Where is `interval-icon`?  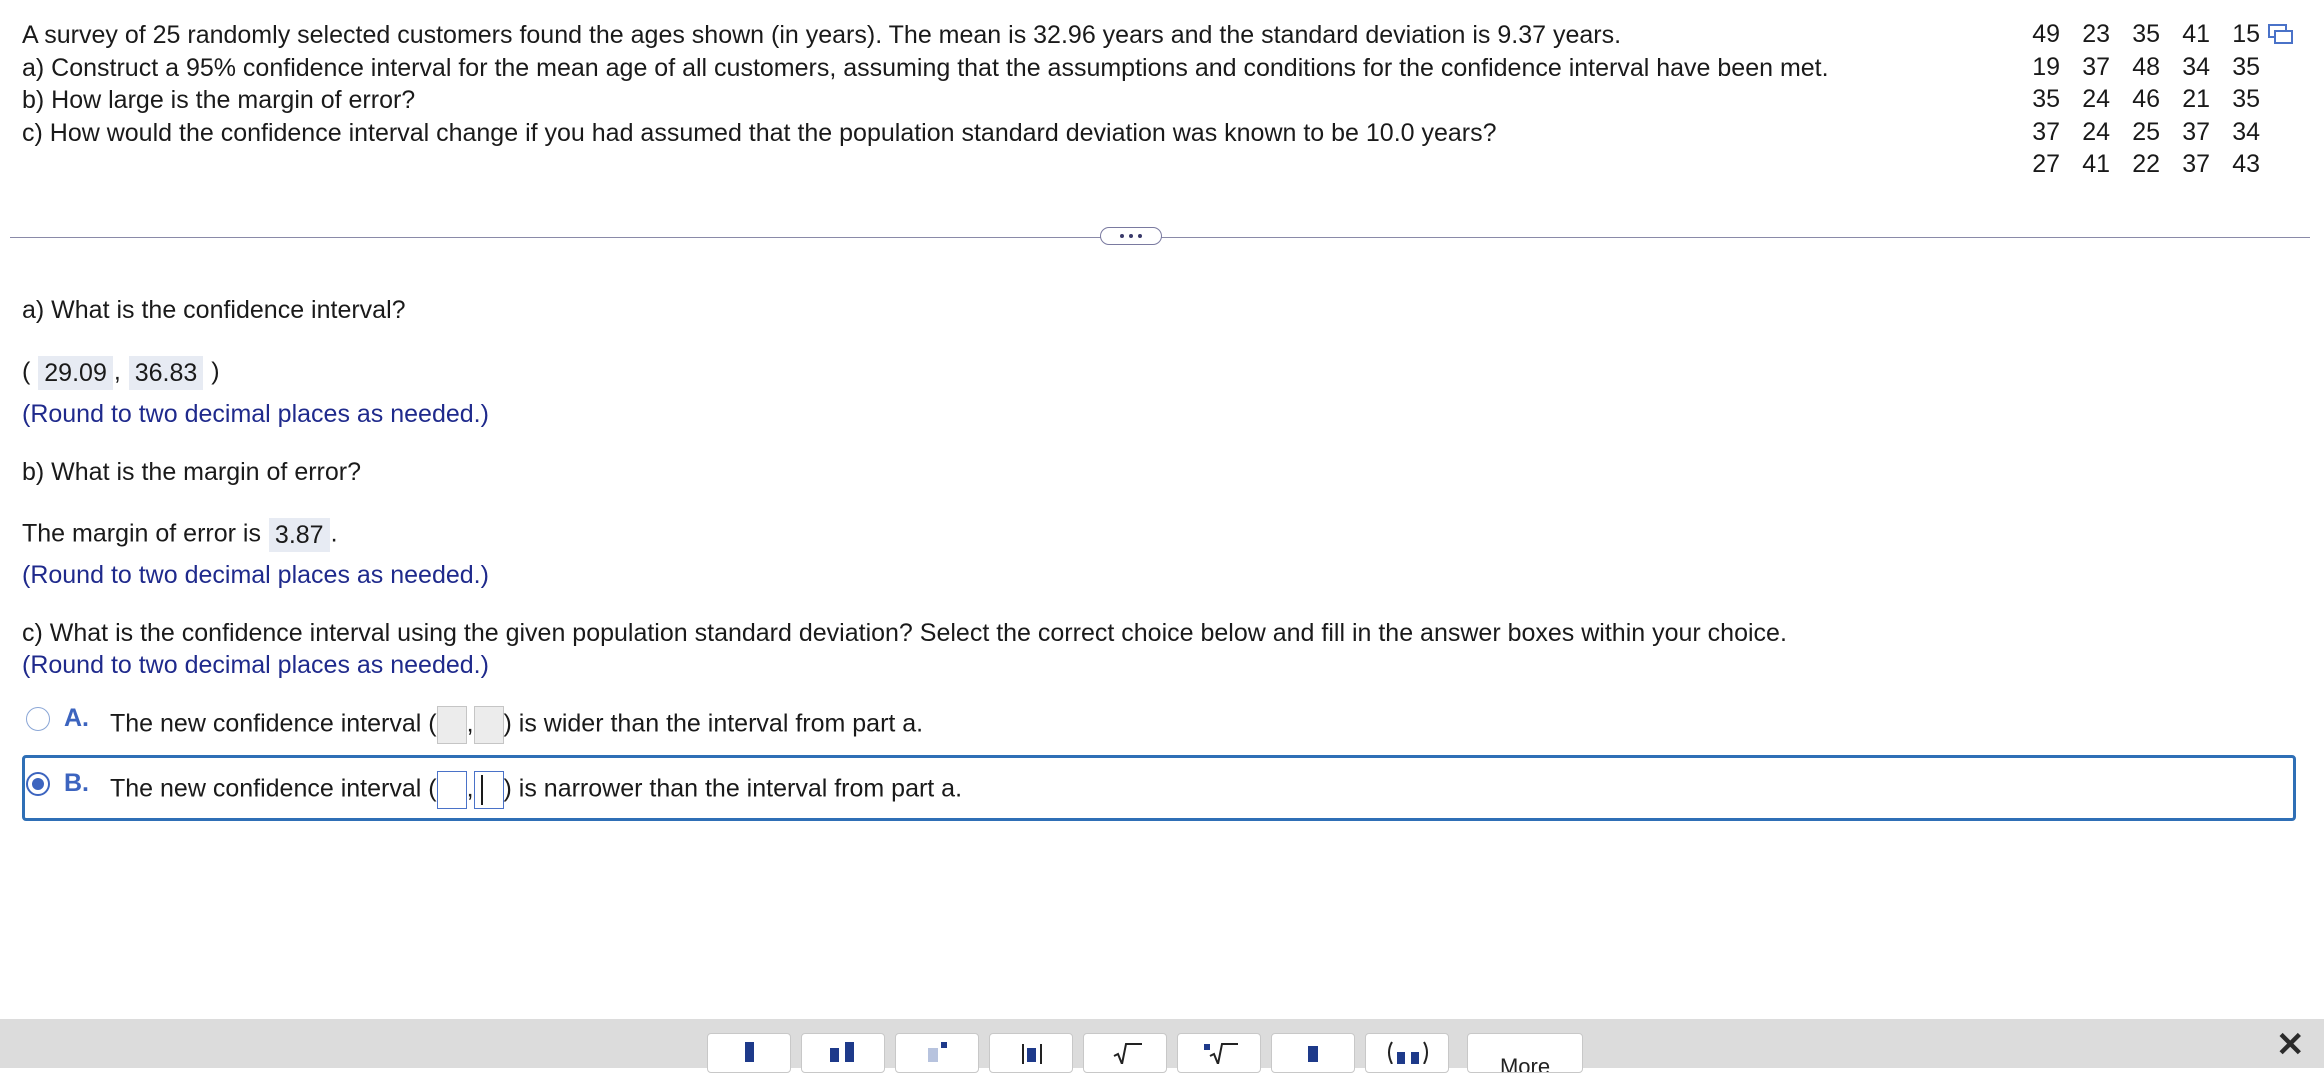
interval-icon is located at coordinates (1408, 1052).